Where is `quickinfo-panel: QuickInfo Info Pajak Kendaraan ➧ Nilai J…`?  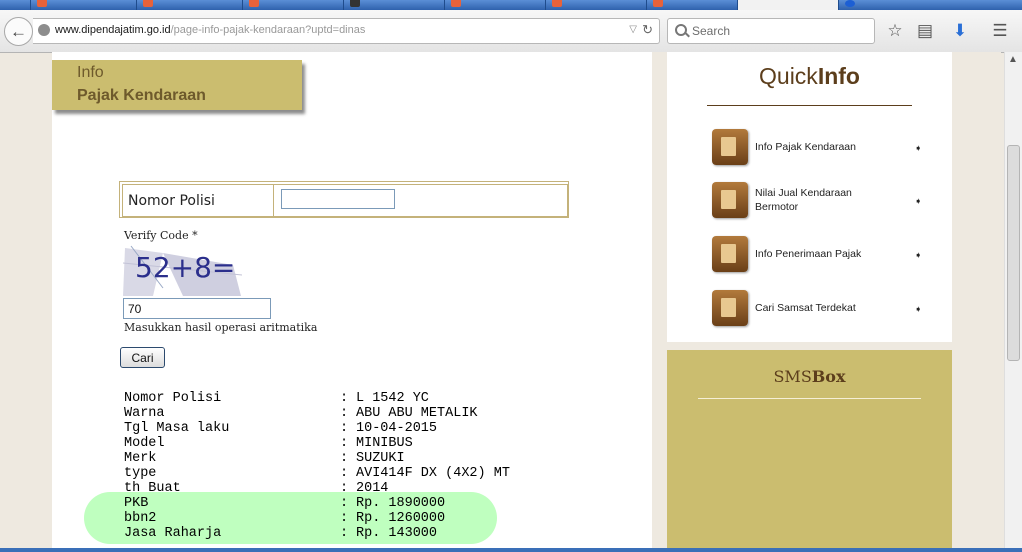
quickinfo-panel: QuickInfo Info Pajak Kendaraan ➧ Nilai J… is located at coordinates (809, 197).